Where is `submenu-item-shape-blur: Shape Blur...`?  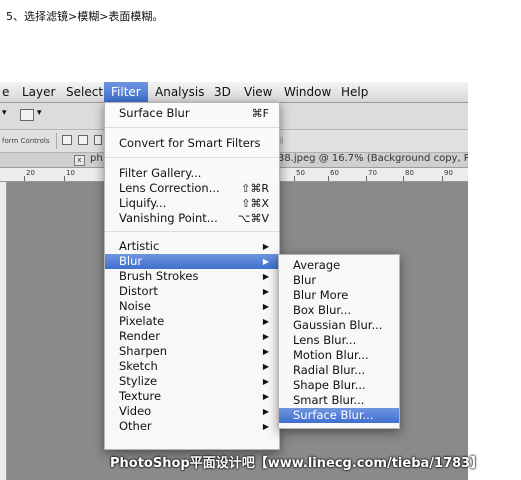 submenu-item-shape-blur: Shape Blur... is located at coordinates (339, 385).